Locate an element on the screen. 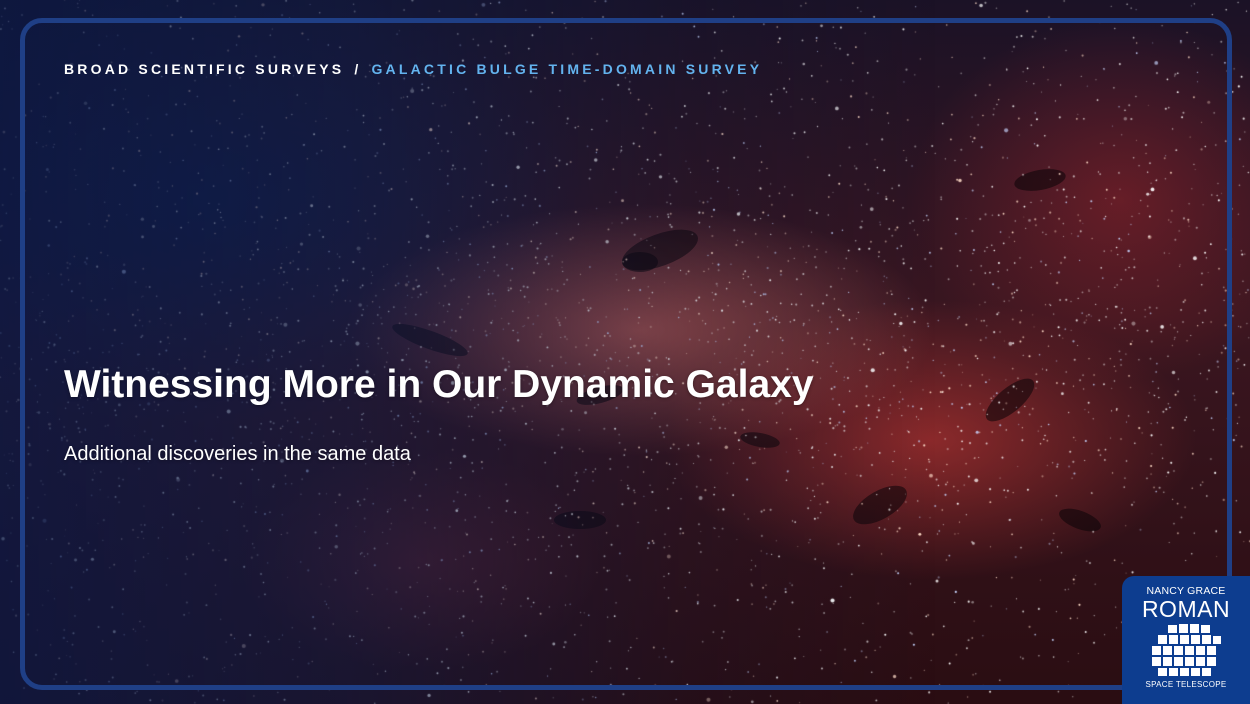 This screenshot has width=1250, height=704. breadcrumb-section: BROAD SCIENTIFIC SURVEYS is located at coordinates (204, 69).